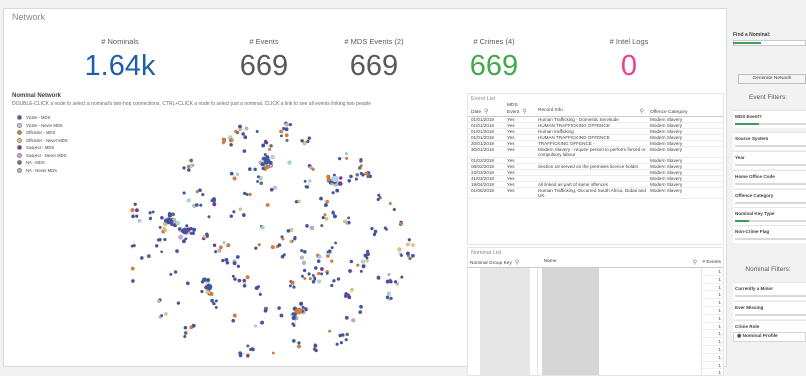 The width and height of the screenshot is (806, 376). Describe the element at coordinates (769, 160) in the screenshot. I see `filter-year: Year` at that location.